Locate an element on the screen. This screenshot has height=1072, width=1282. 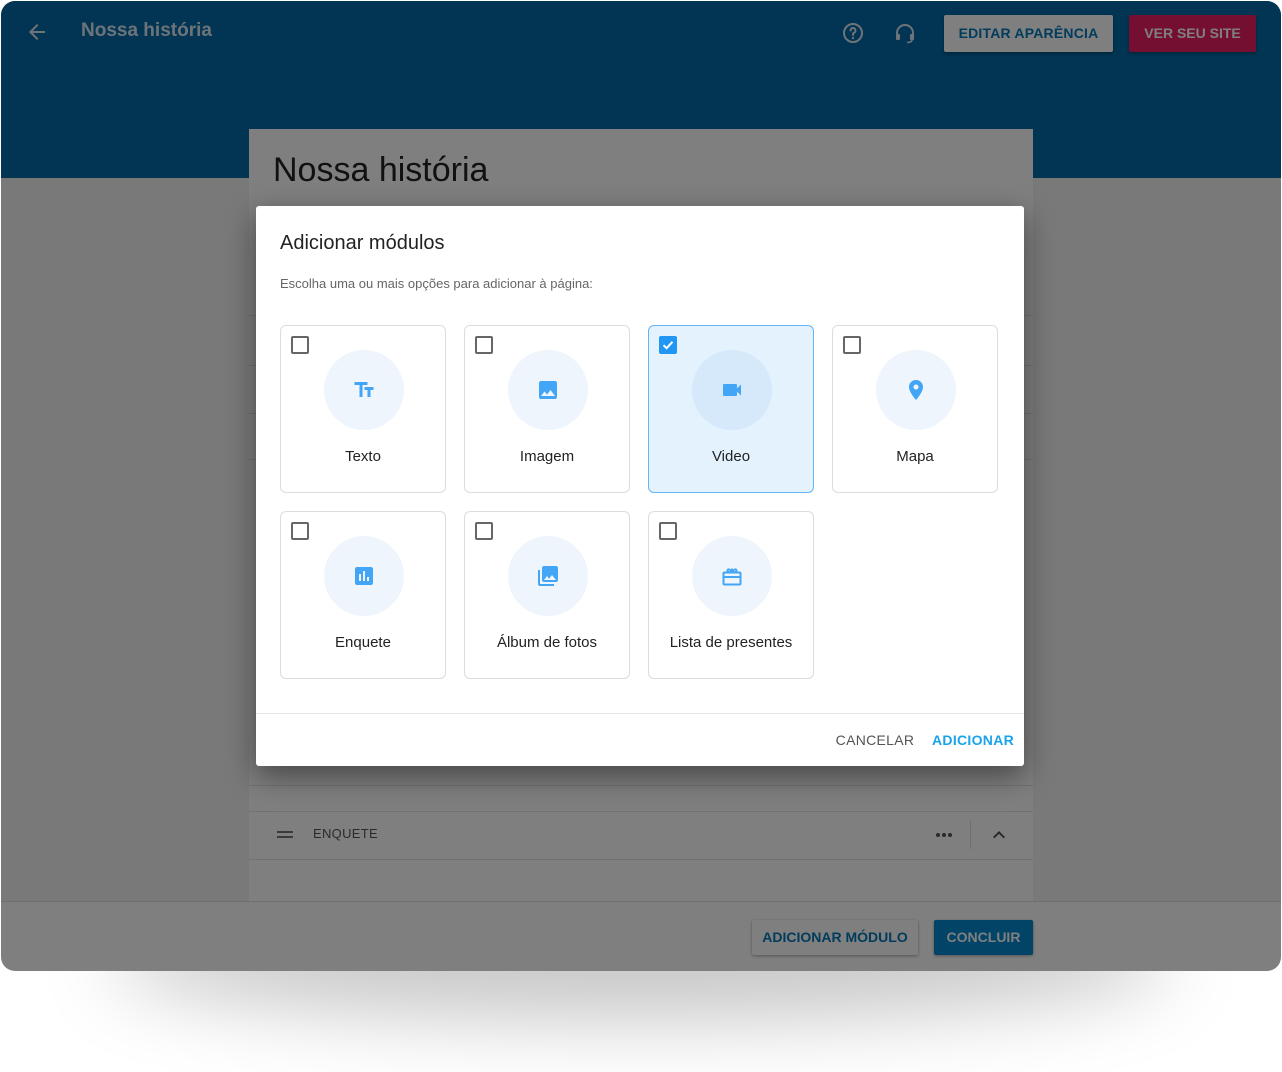
module-tile-mapa: Mapa is located at coordinates (915, 409).